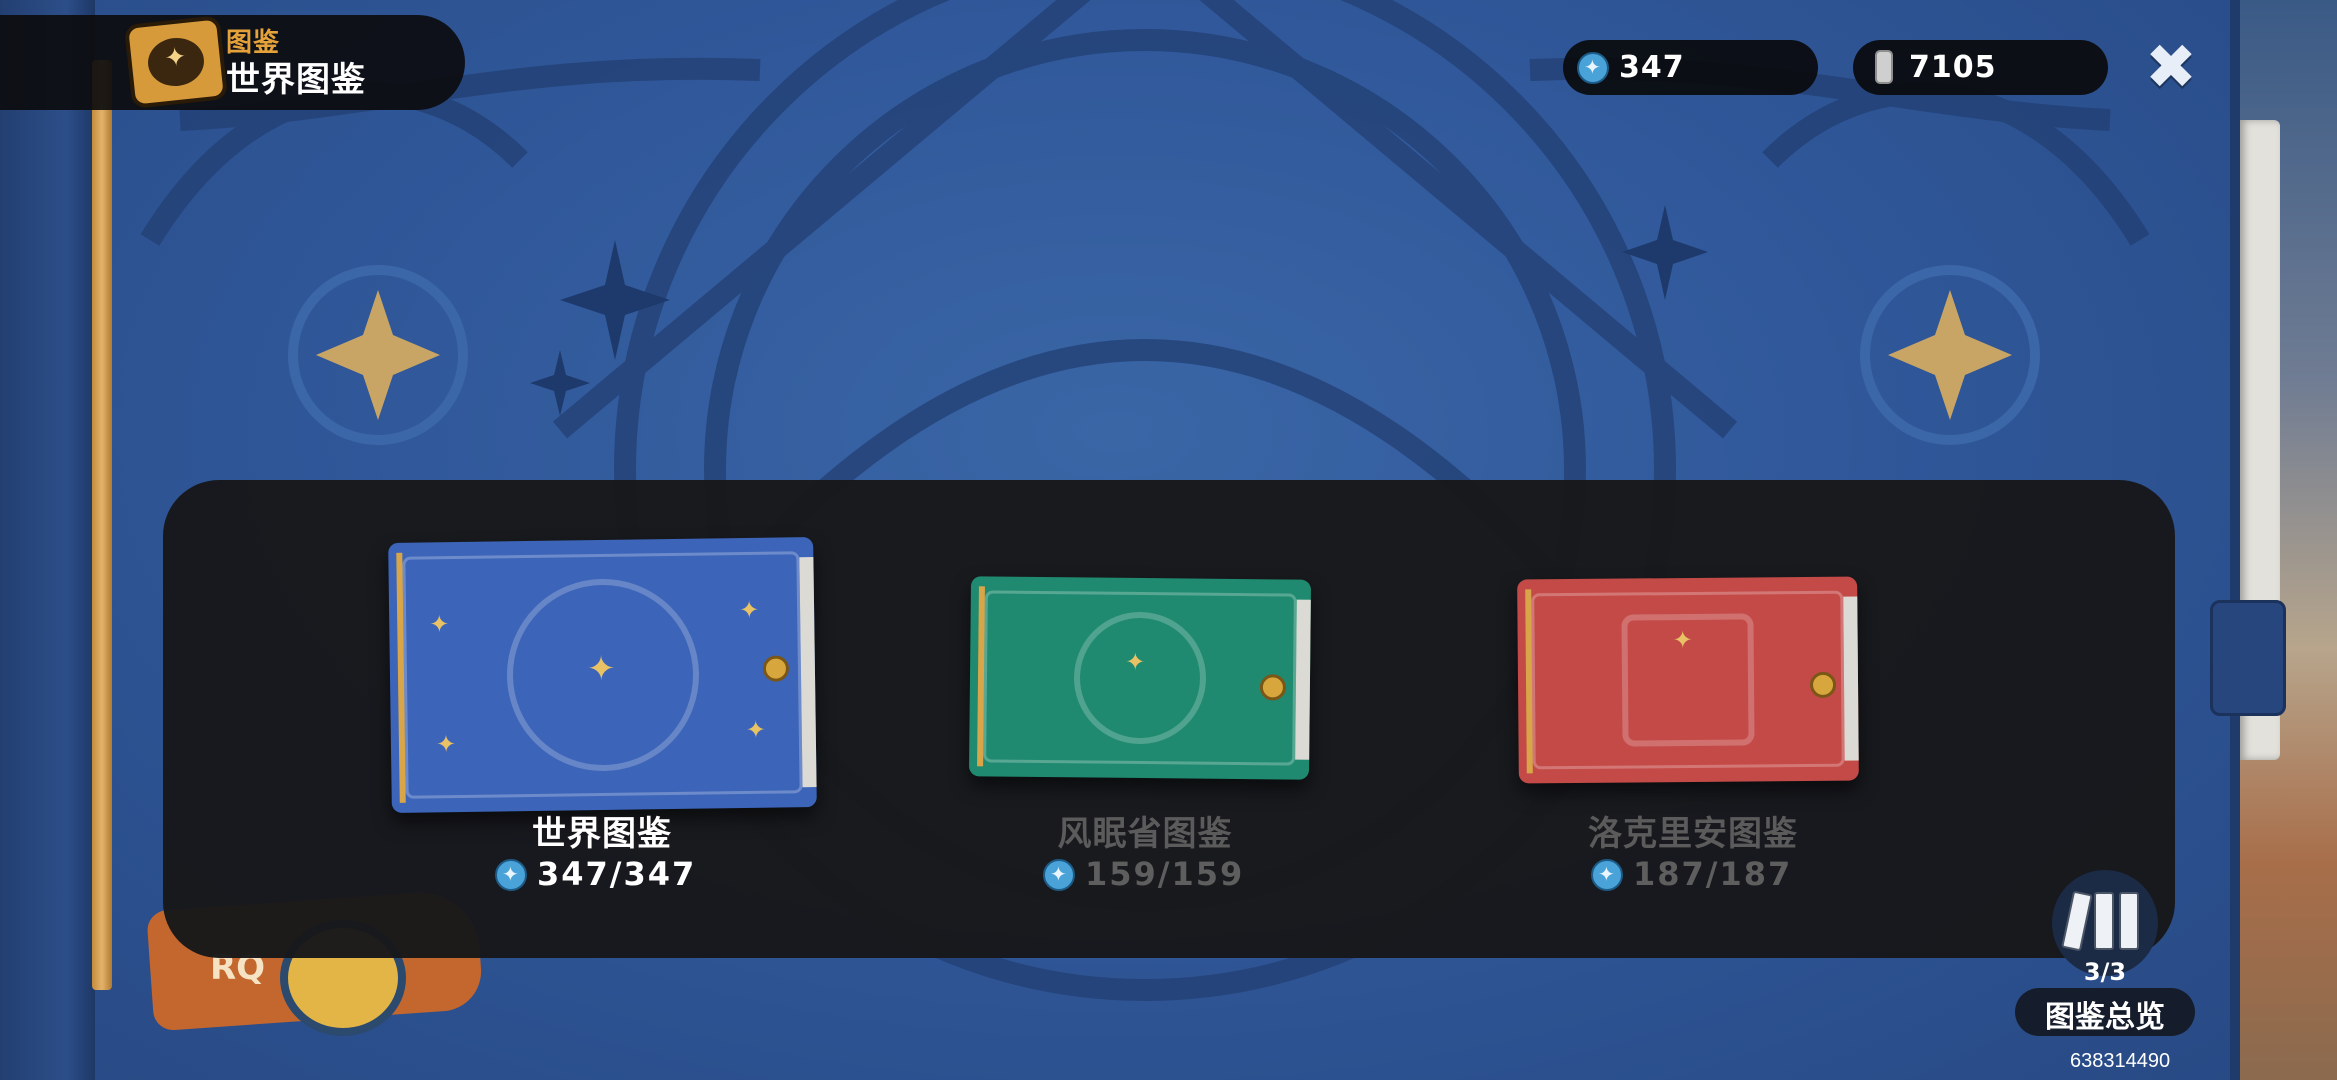 The width and height of the screenshot is (2337, 1080). I want to click on wind-emblem, so click(1140, 678).